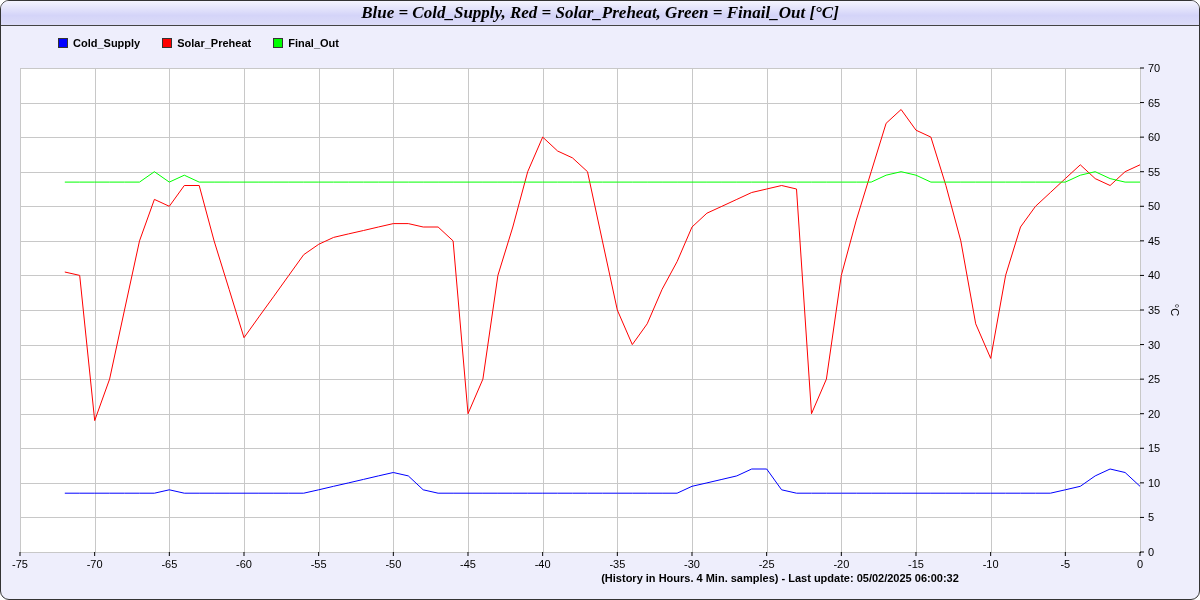 The height and width of the screenshot is (600, 1200). Describe the element at coordinates (1154, 206) in the screenshot. I see `y-tick-label: 50` at that location.